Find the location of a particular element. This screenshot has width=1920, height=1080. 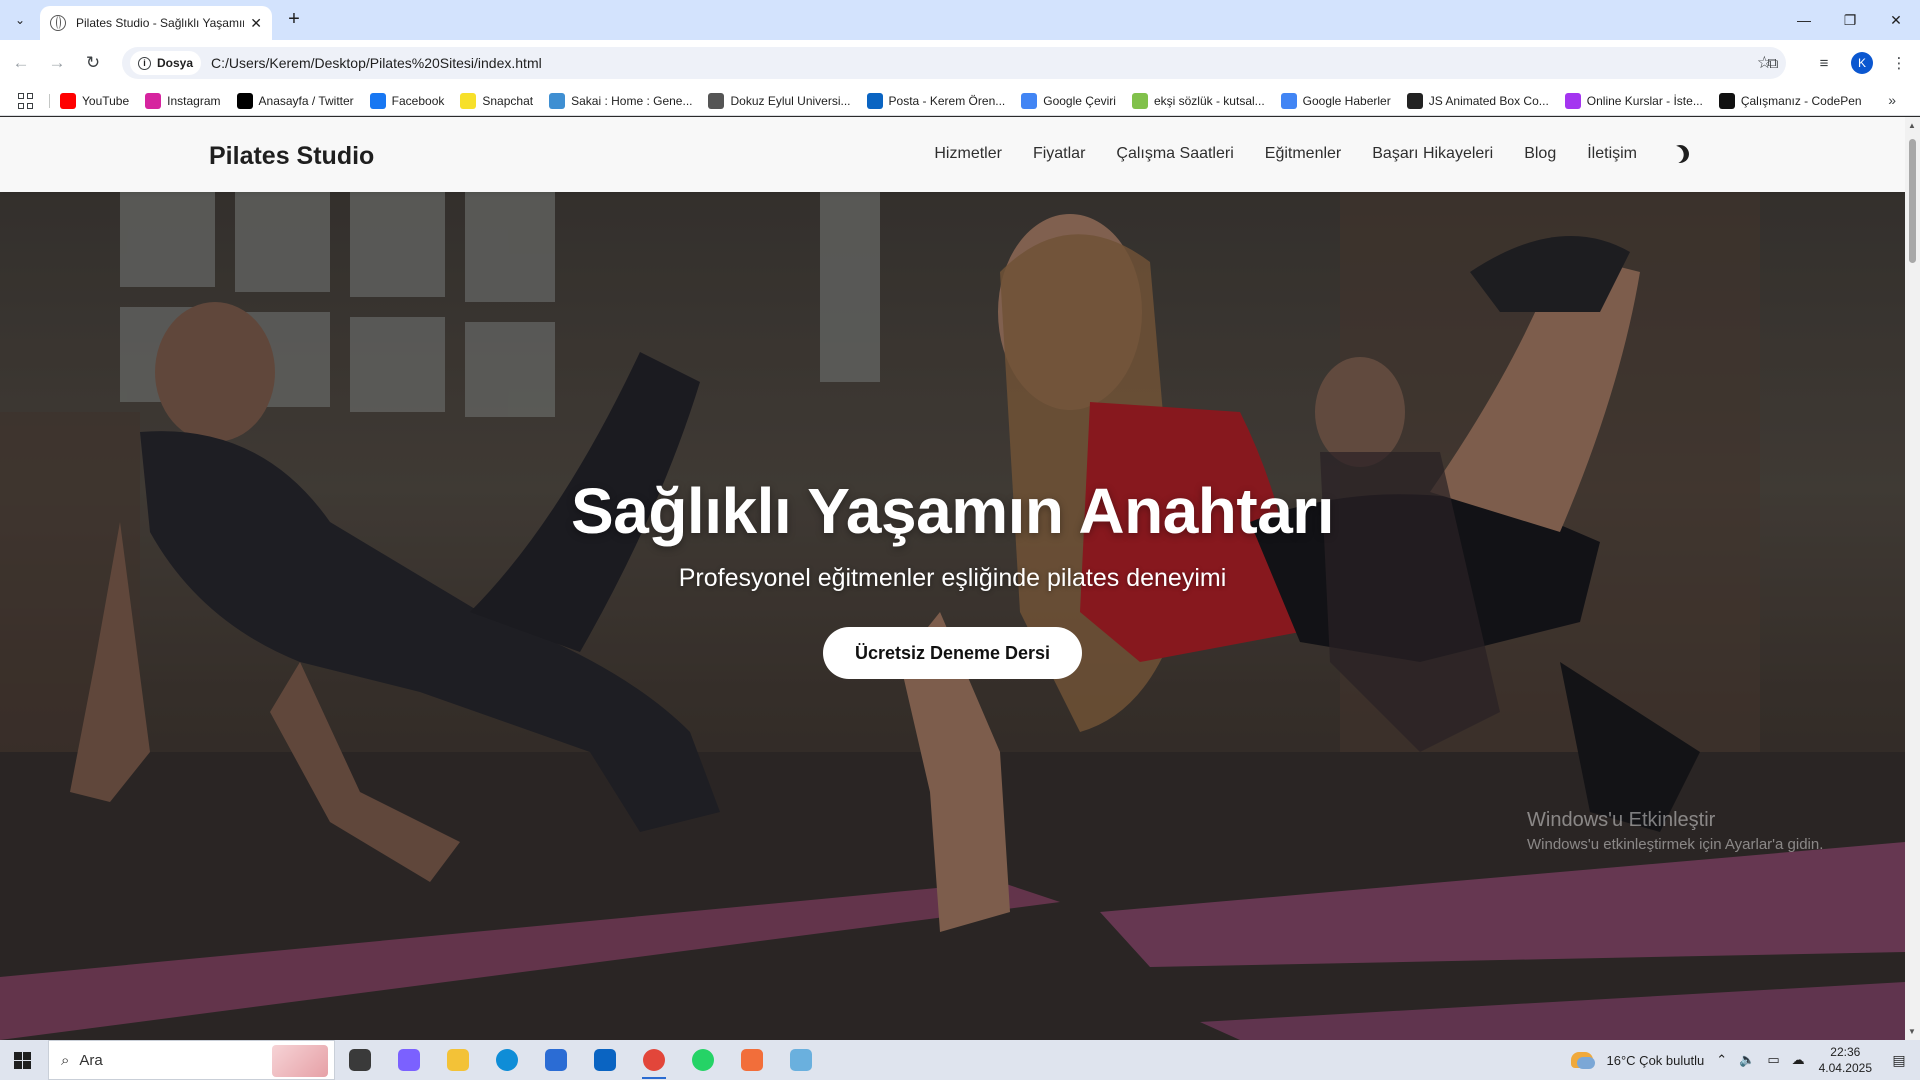

bookmark-item: Google Haberler is located at coordinates (1335, 101).